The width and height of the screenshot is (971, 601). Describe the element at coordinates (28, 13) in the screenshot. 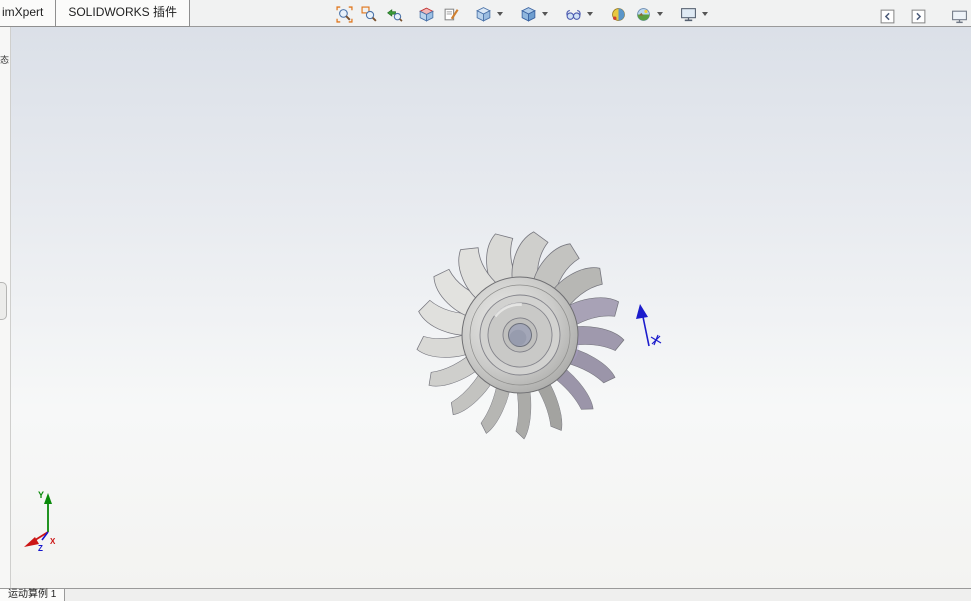

I see `tab-simxpert: imXpert` at that location.